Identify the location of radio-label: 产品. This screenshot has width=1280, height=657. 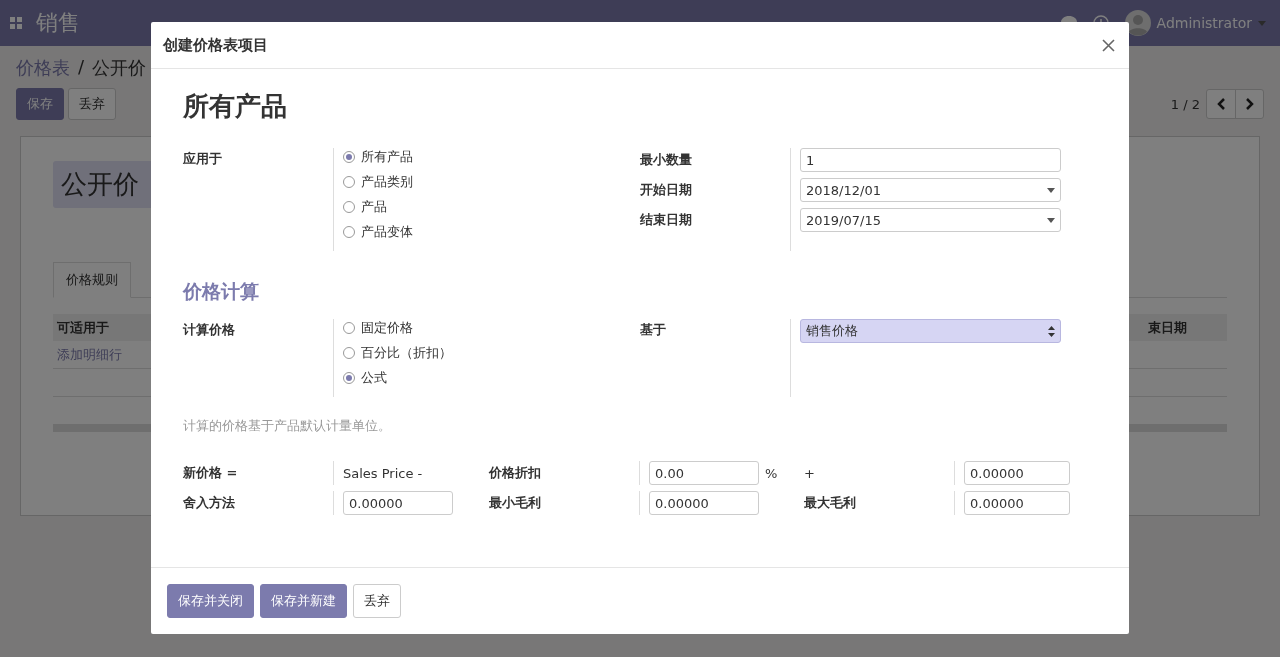
(374, 207).